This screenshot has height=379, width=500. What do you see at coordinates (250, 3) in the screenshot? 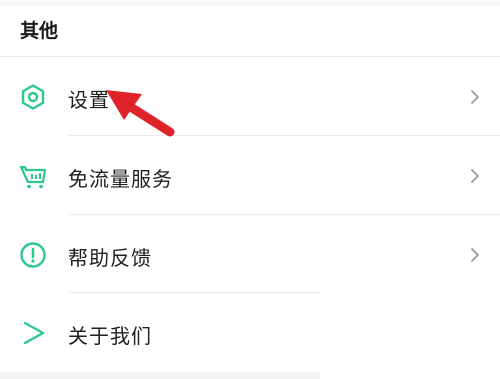
I see `top-strip` at bounding box center [250, 3].